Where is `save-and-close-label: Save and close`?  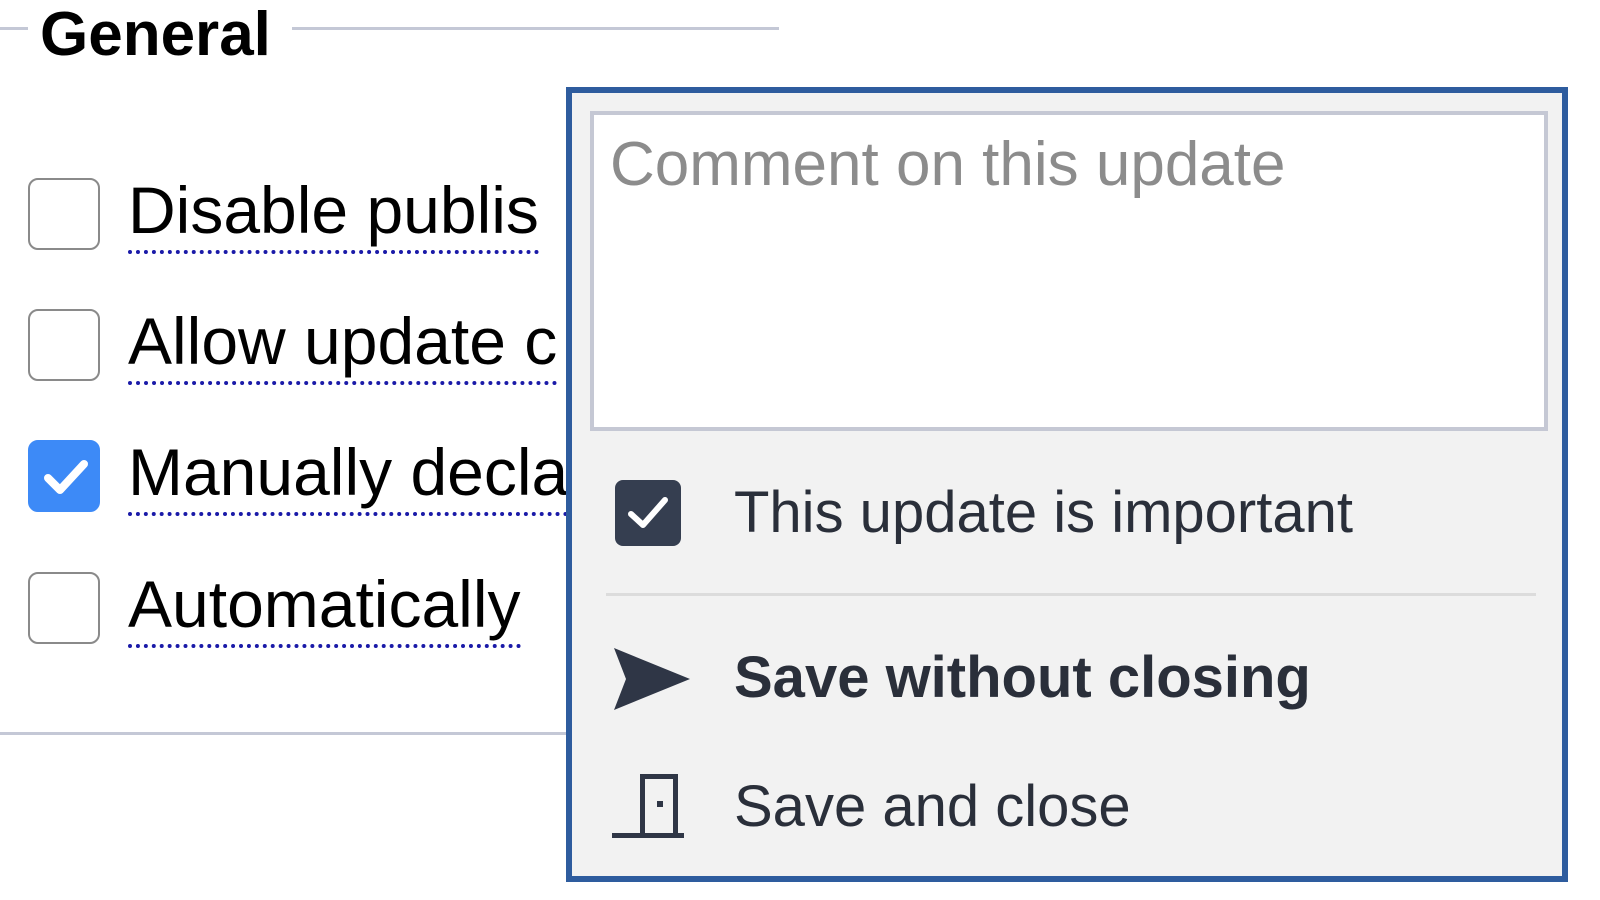
save-and-close-label: Save and close is located at coordinates (932, 806).